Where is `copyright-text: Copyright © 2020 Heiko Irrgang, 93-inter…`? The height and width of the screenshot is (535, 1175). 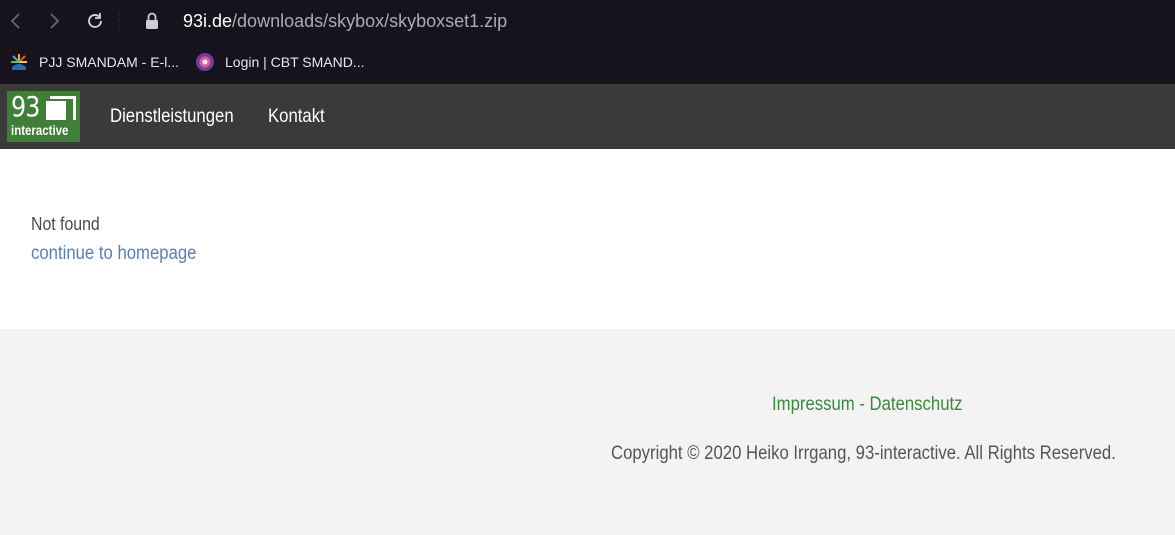
copyright-text: Copyright © 2020 Heiko Irrgang, 93-inter… is located at coordinates (863, 453).